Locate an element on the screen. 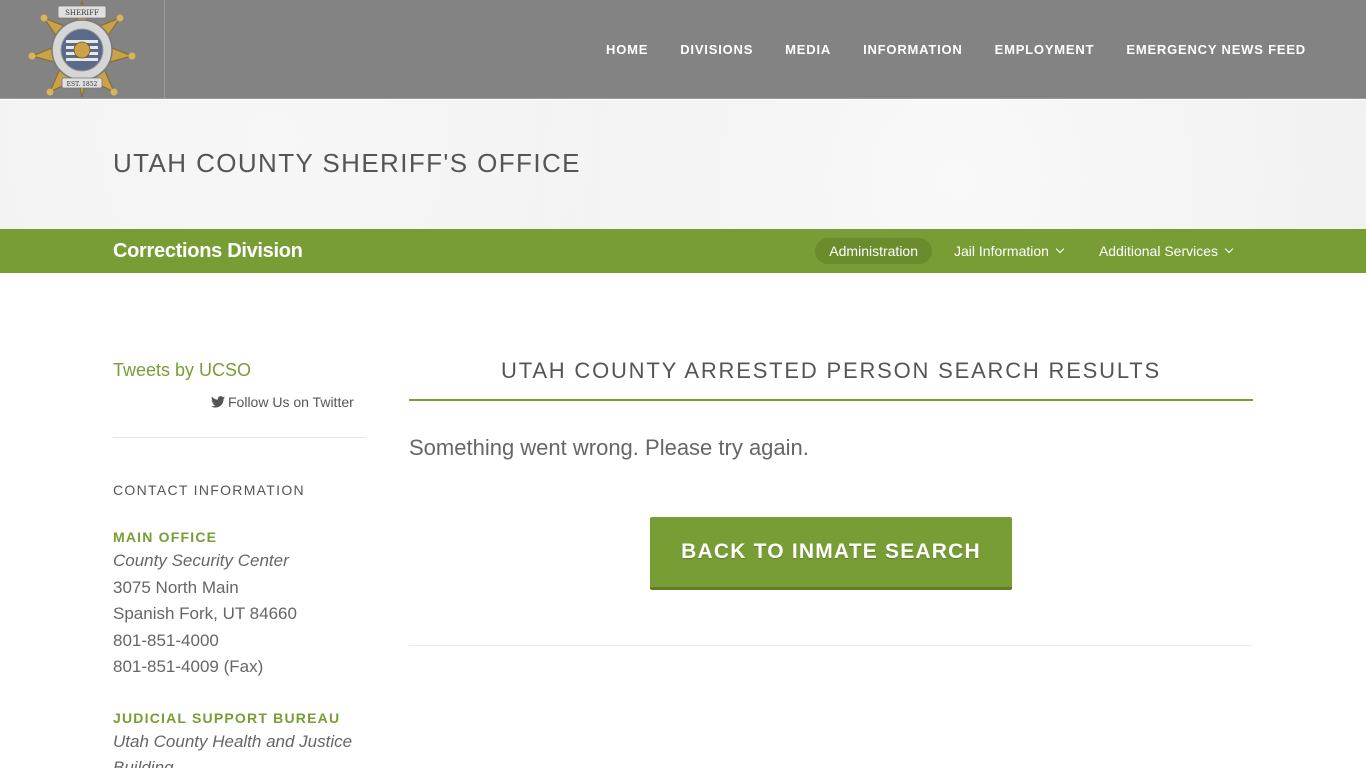 The image size is (1366, 768). twitter-icon is located at coordinates (218, 402).